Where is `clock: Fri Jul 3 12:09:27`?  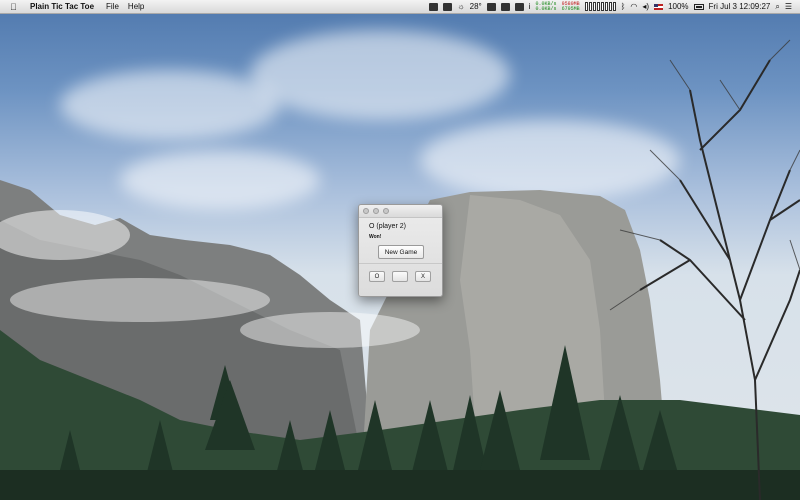 clock: Fri Jul 3 12:09:27 is located at coordinates (740, 6).